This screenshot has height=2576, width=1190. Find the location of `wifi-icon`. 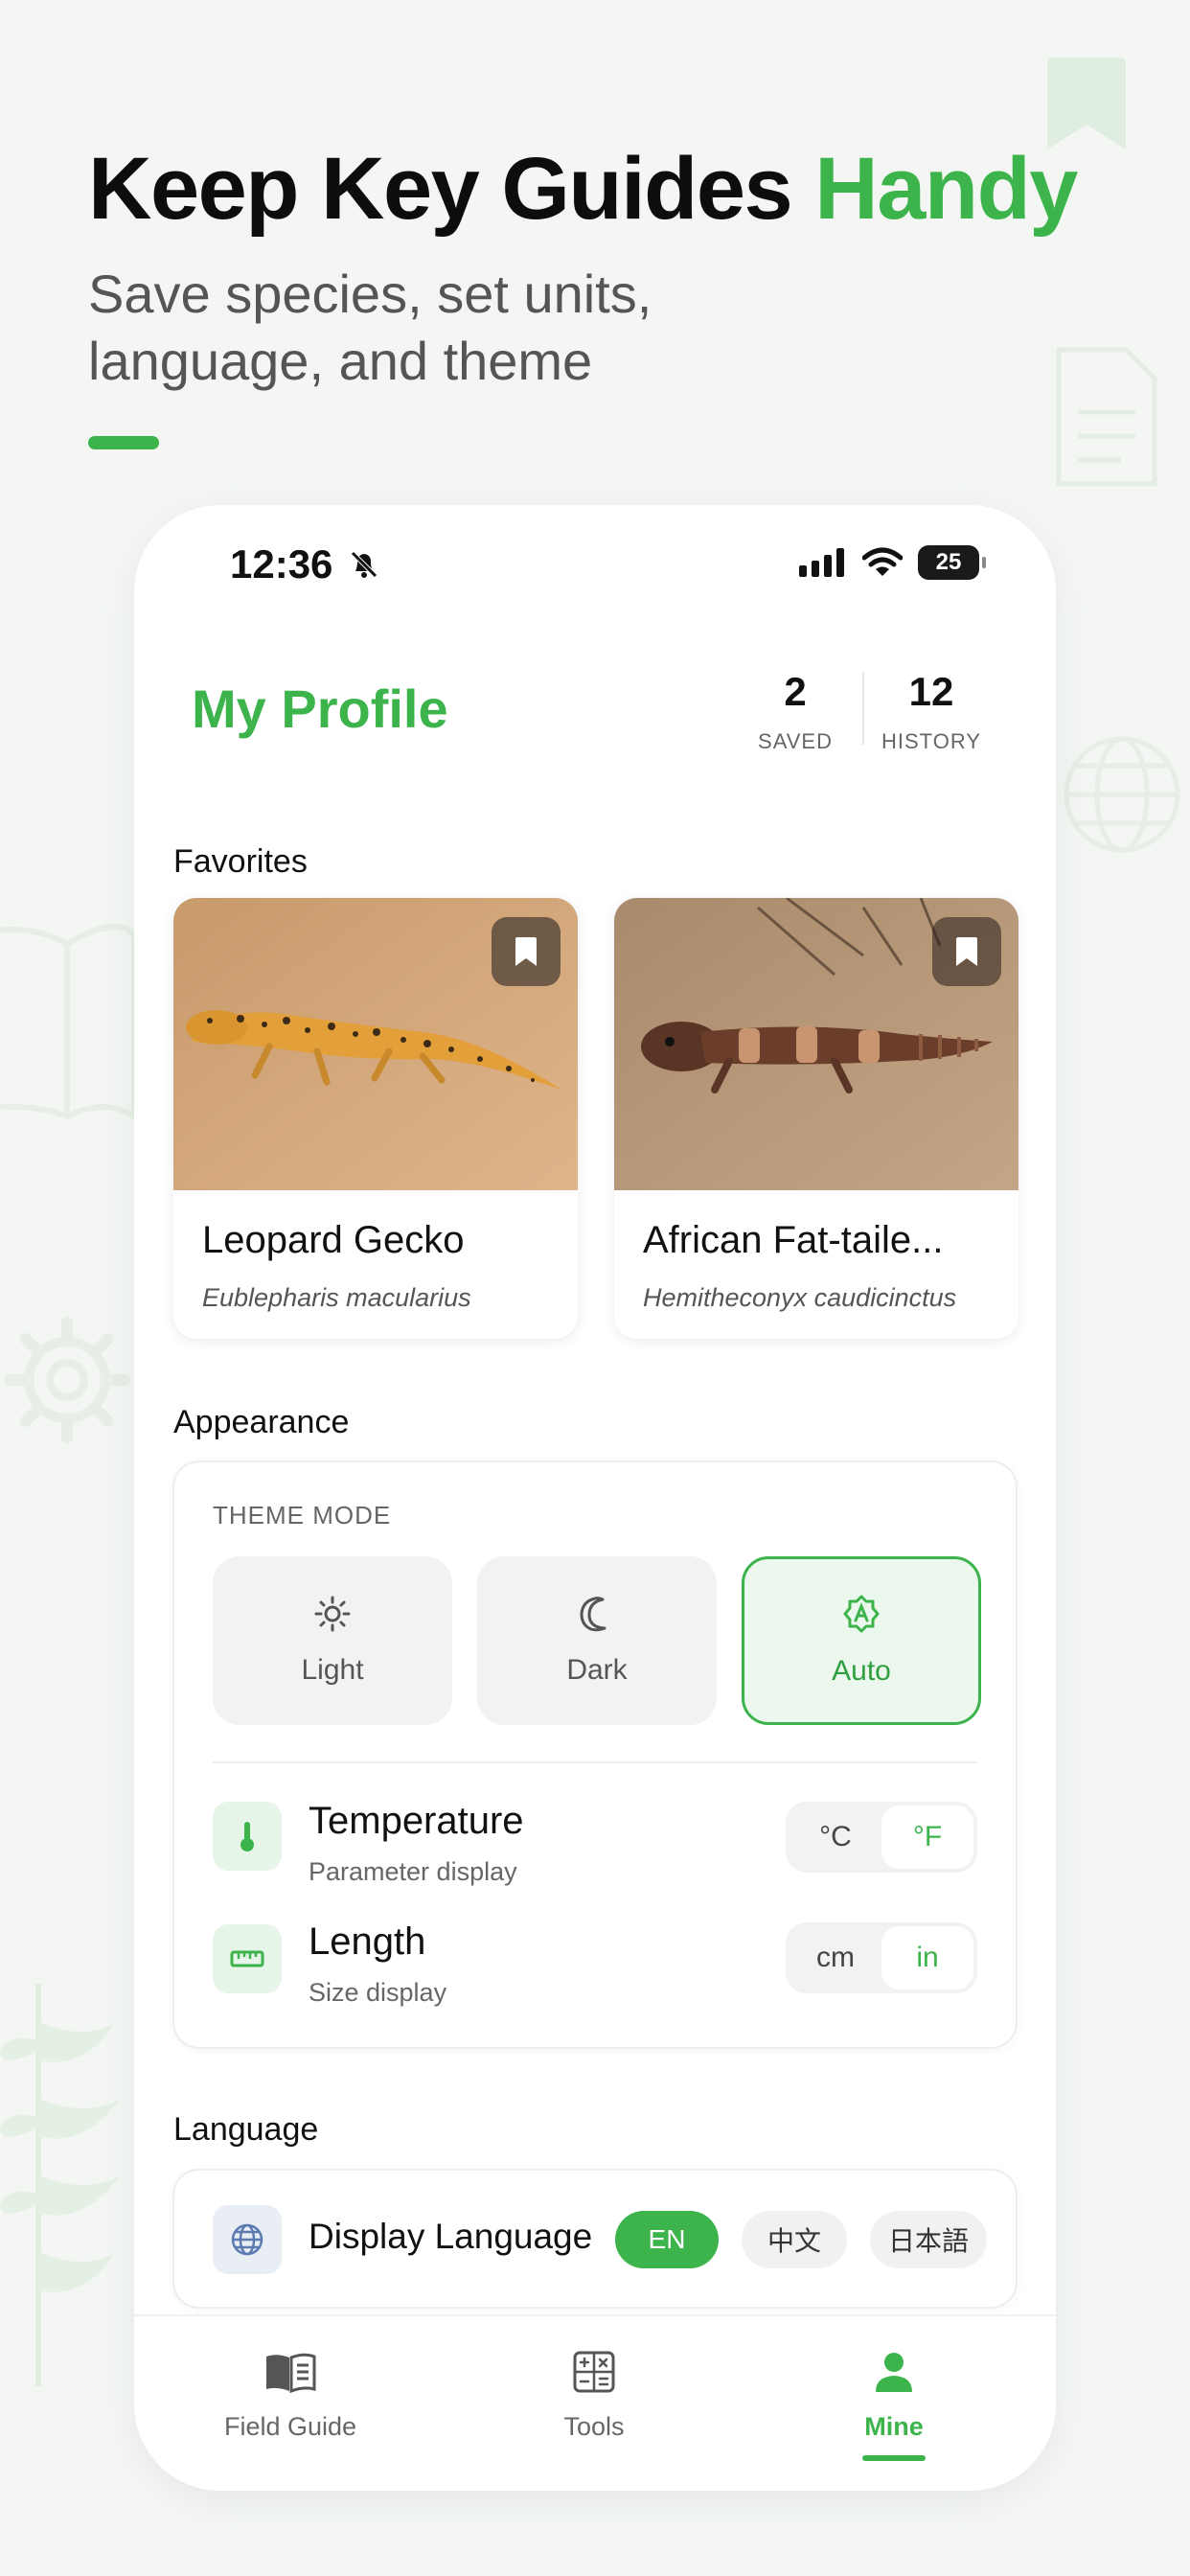

wifi-icon is located at coordinates (883, 561).